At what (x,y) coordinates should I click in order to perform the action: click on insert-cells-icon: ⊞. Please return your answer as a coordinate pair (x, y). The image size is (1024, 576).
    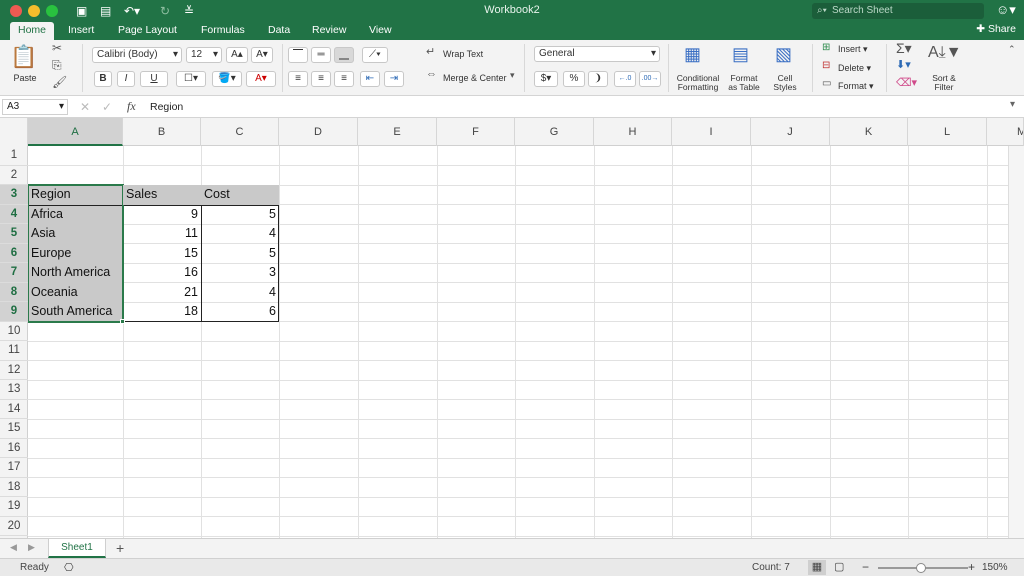
    Looking at the image, I should click on (826, 47).